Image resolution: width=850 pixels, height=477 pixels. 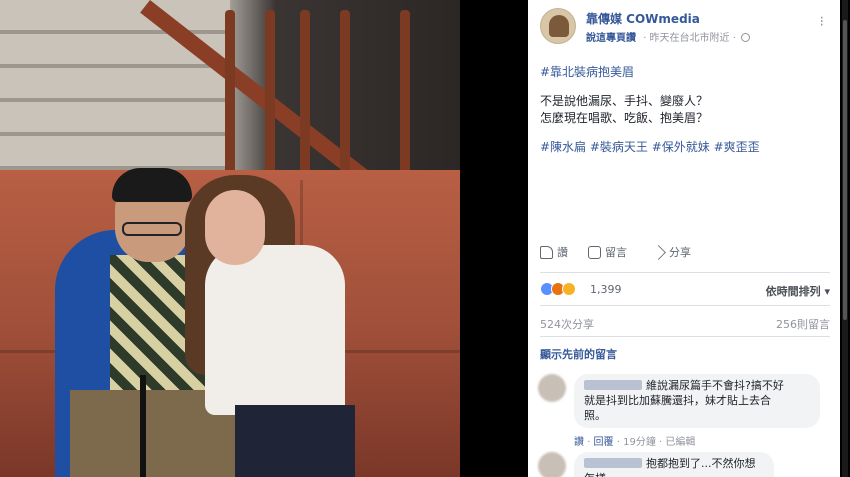 I want to click on reaction-icons, so click(x=558, y=289).